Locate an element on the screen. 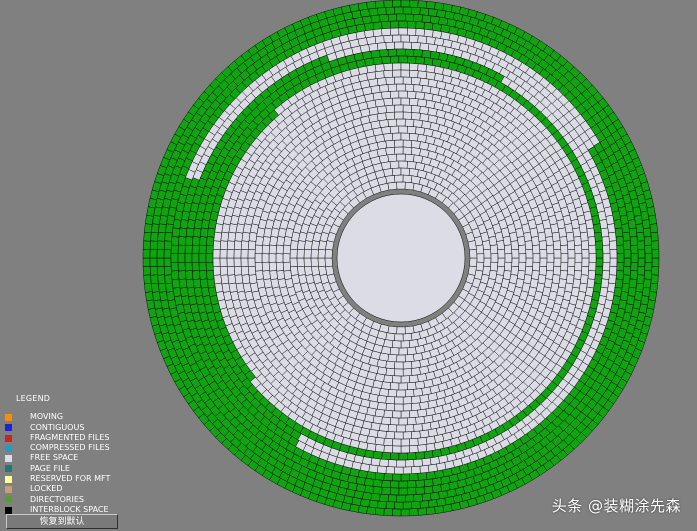 The width and height of the screenshot is (697, 531). legend-label: FREE SPACE is located at coordinates (54, 458).